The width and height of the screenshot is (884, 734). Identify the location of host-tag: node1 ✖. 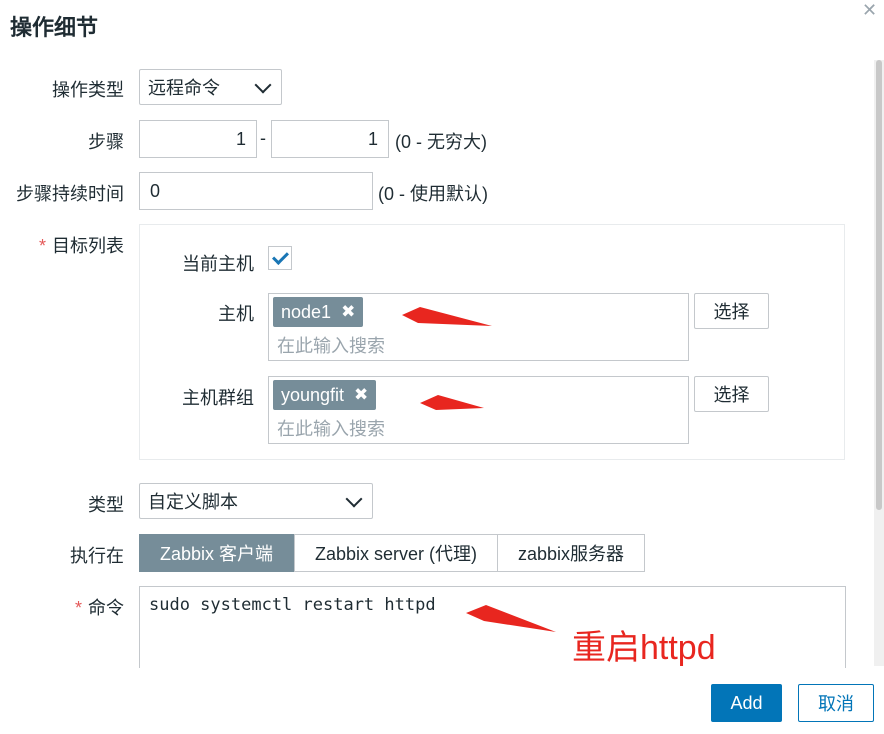
(318, 312).